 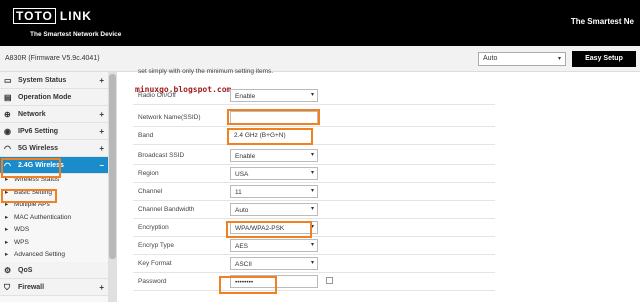 I want to click on easy-setup-button: Easy Setup, so click(x=604, y=59).